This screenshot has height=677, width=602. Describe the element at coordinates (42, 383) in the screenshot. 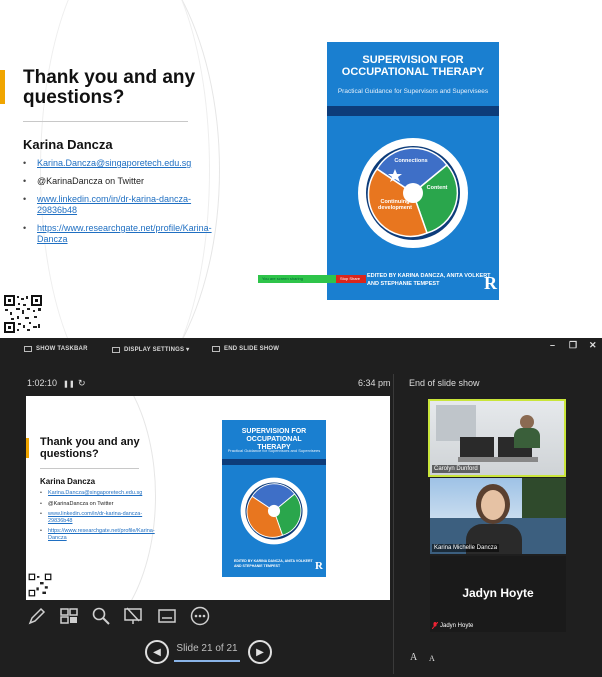

I see `elapsed-timer: 1:02:10` at that location.